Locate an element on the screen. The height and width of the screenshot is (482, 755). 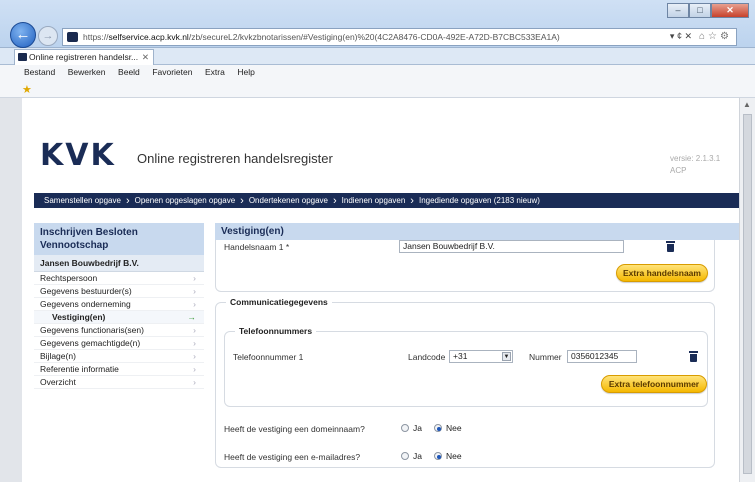
vertical-scrollbar: ▲ is located at coordinates (747, 290).